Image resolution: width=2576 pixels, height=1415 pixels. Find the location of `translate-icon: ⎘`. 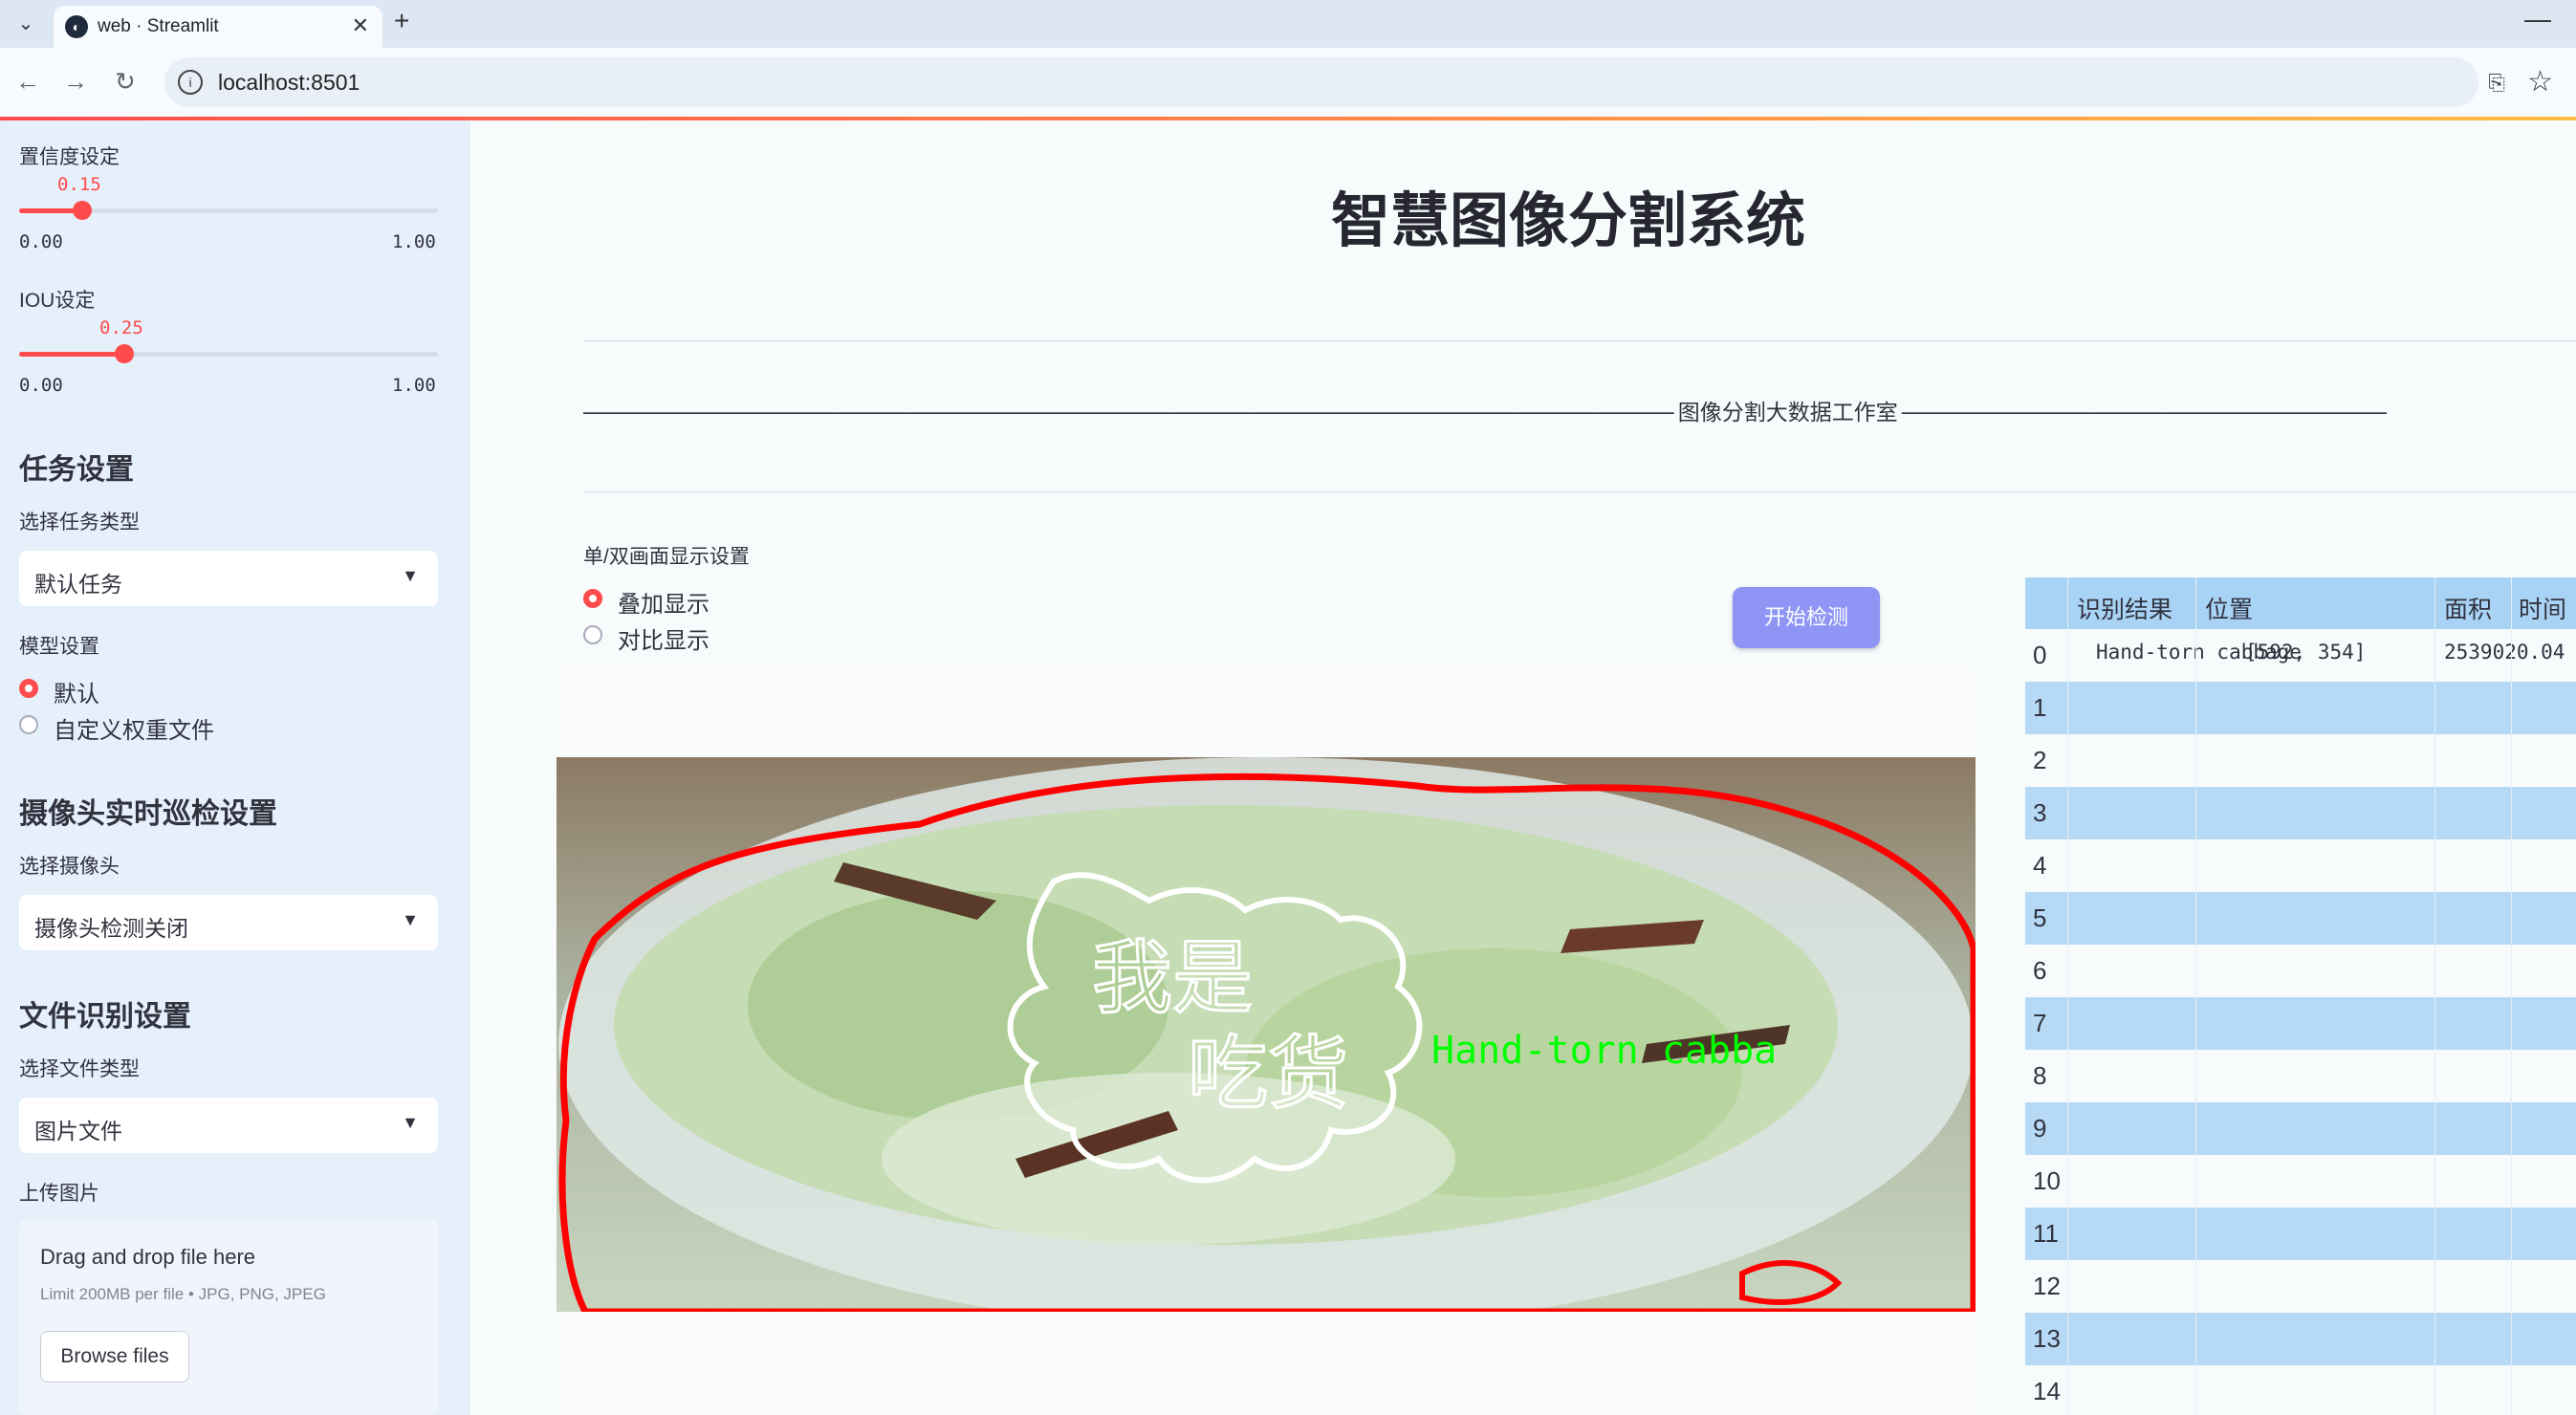

translate-icon: ⎘ is located at coordinates (2496, 83).